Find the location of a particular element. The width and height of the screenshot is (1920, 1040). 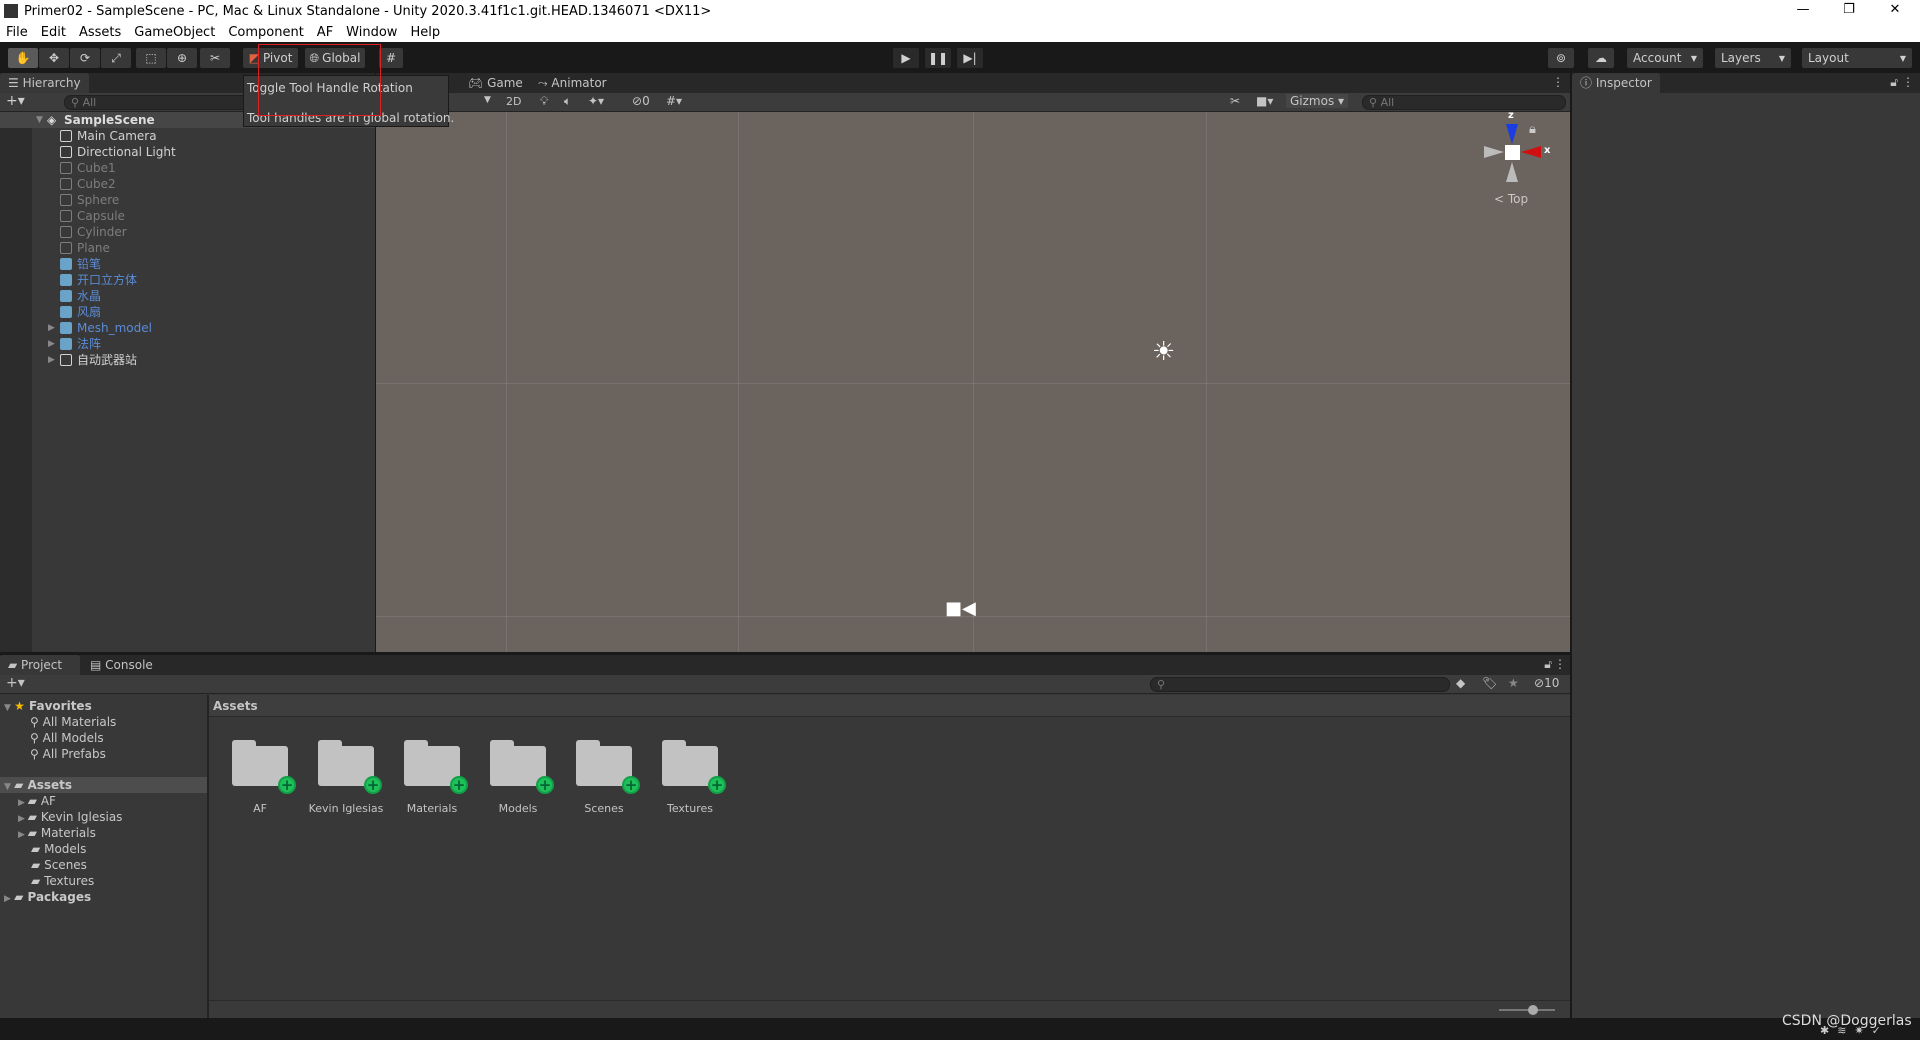

tab-project: ▰ Project is located at coordinates (40, 665).